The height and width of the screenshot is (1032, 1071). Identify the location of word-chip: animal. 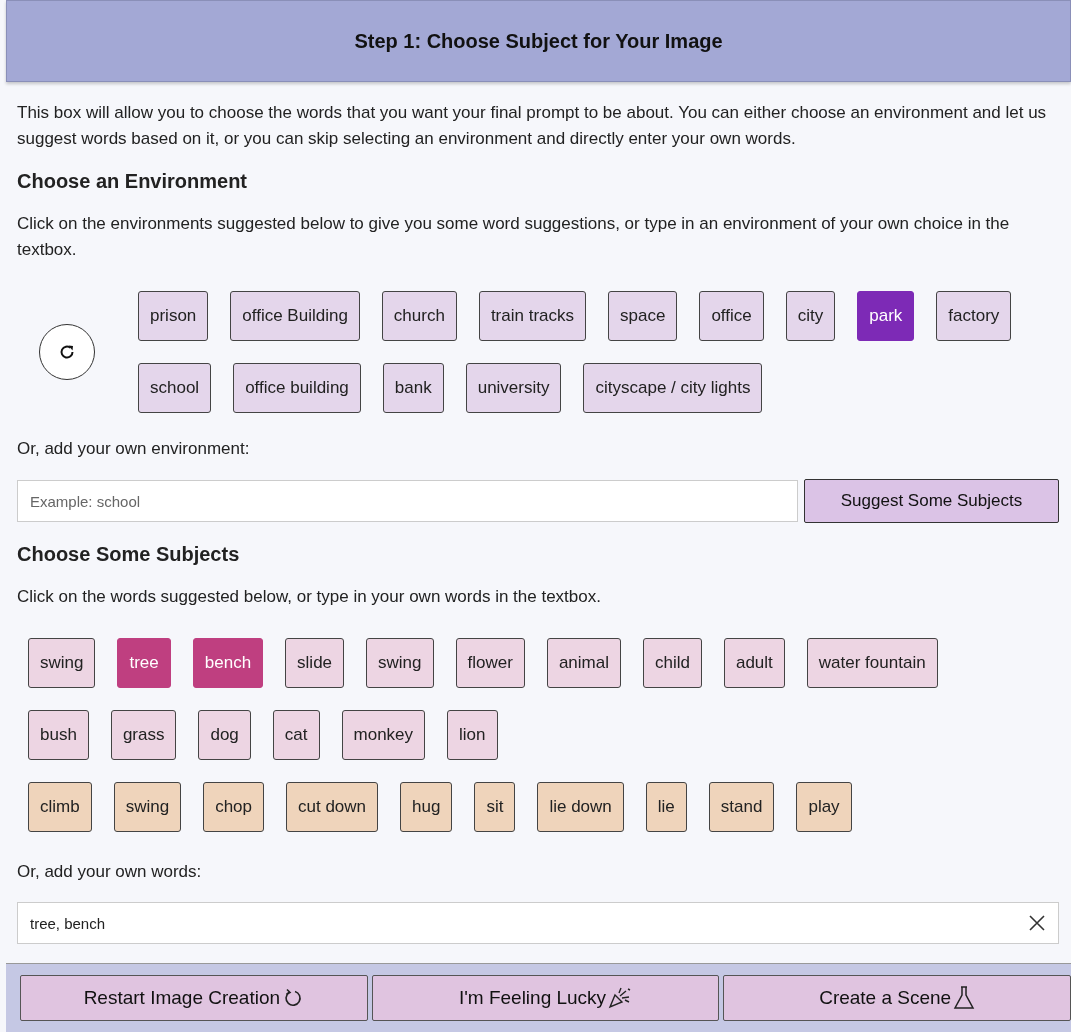
(583, 663).